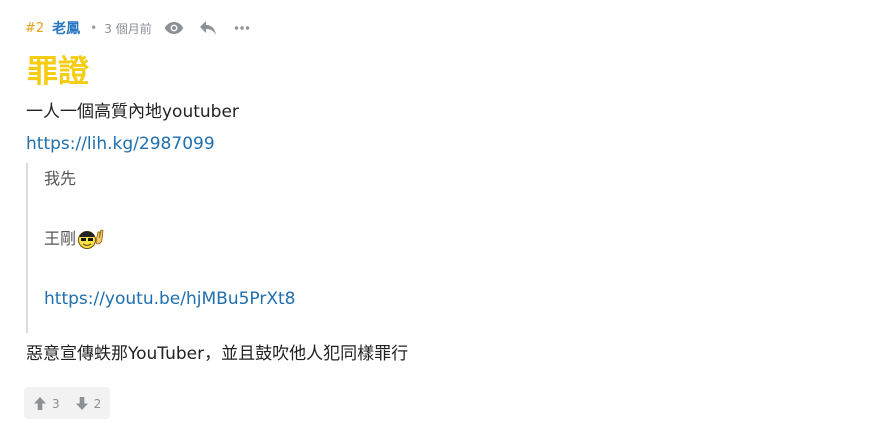 The height and width of the screenshot is (435, 896). I want to click on view-button, so click(174, 28).